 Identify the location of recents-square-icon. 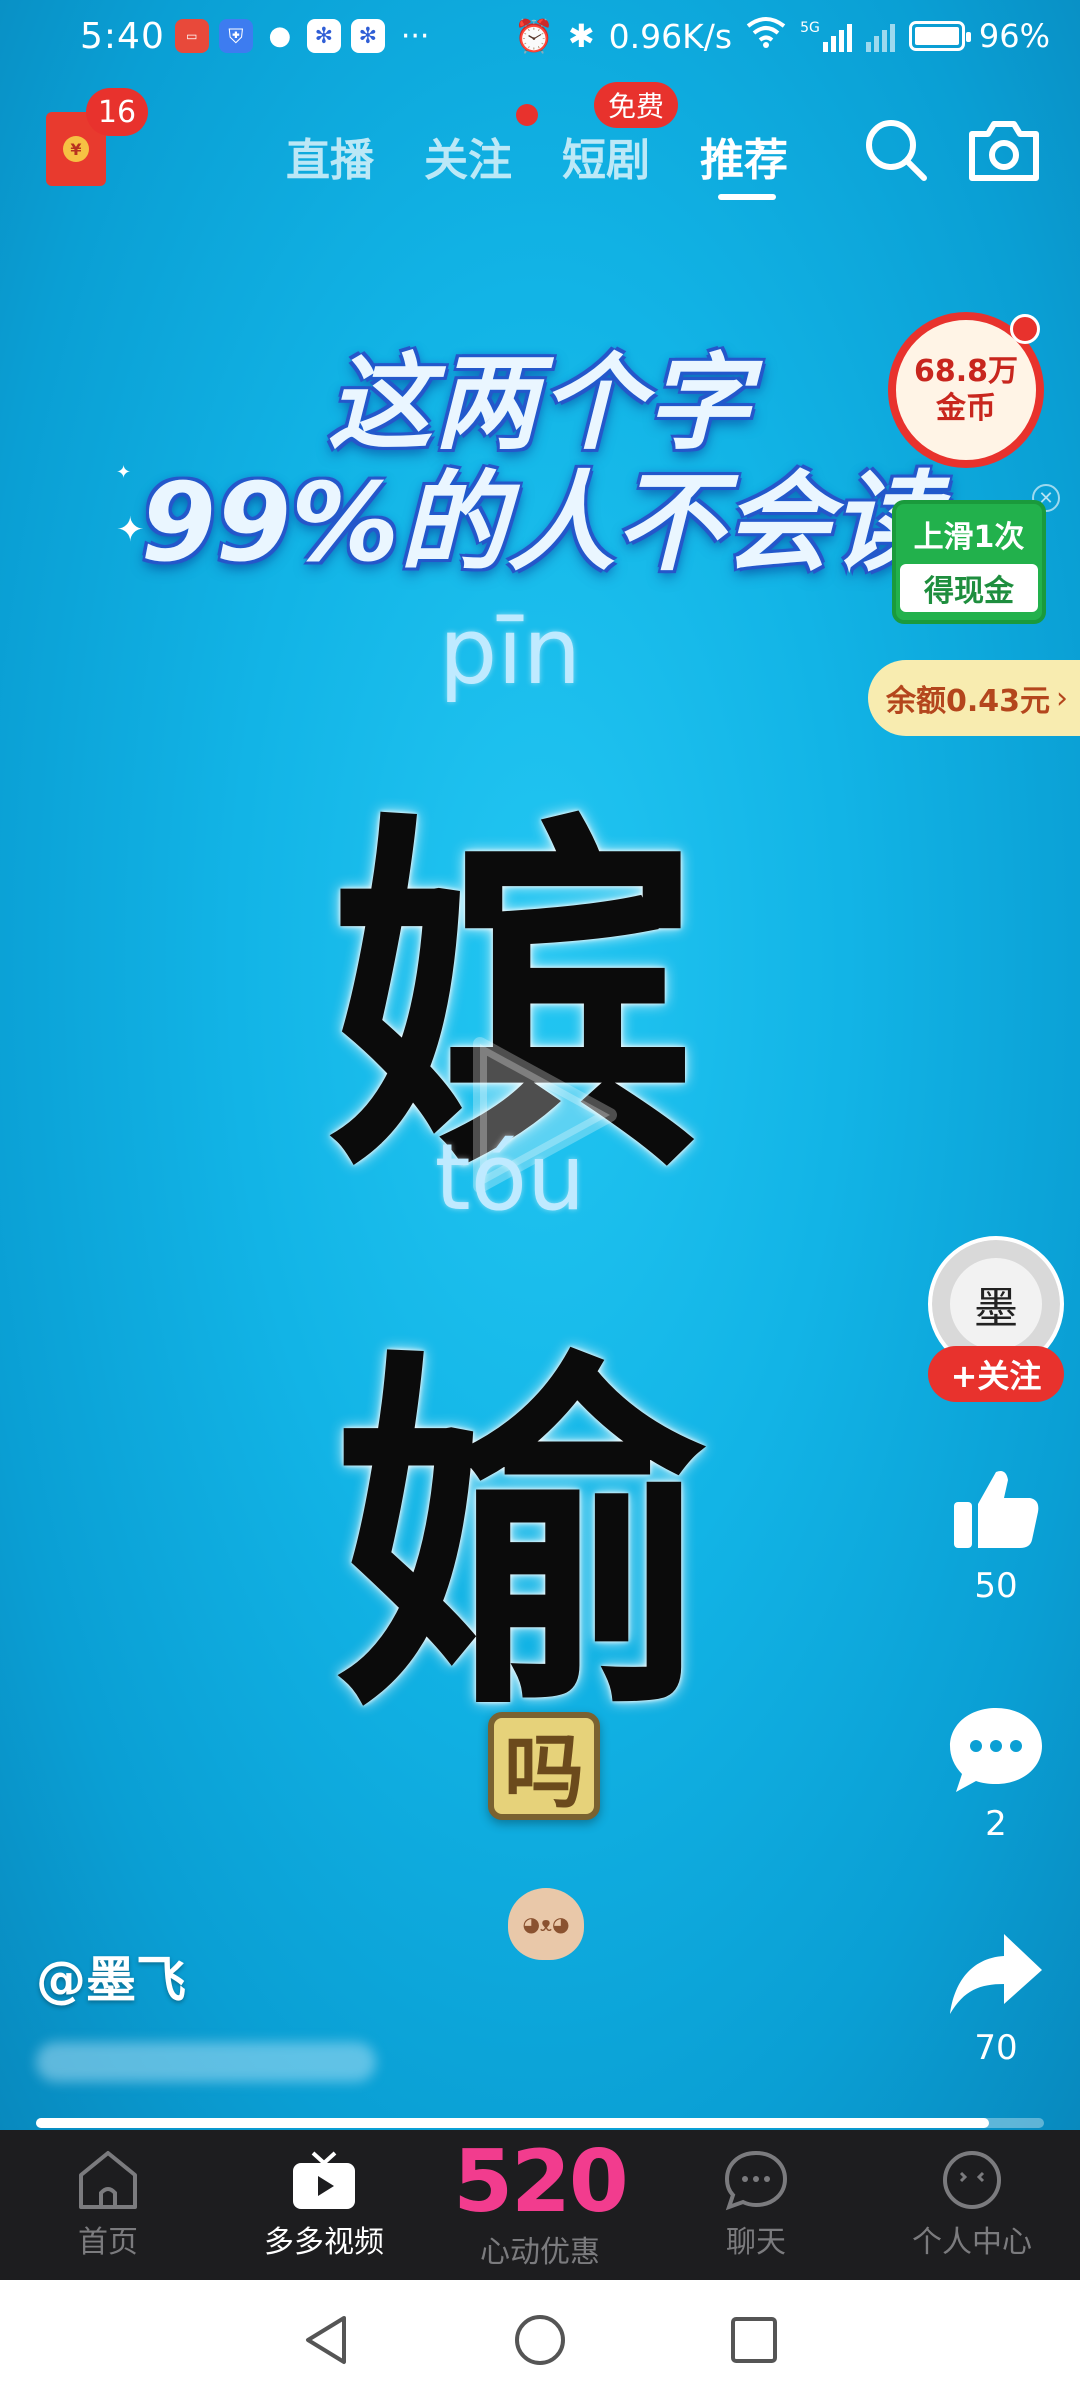
(754, 2340).